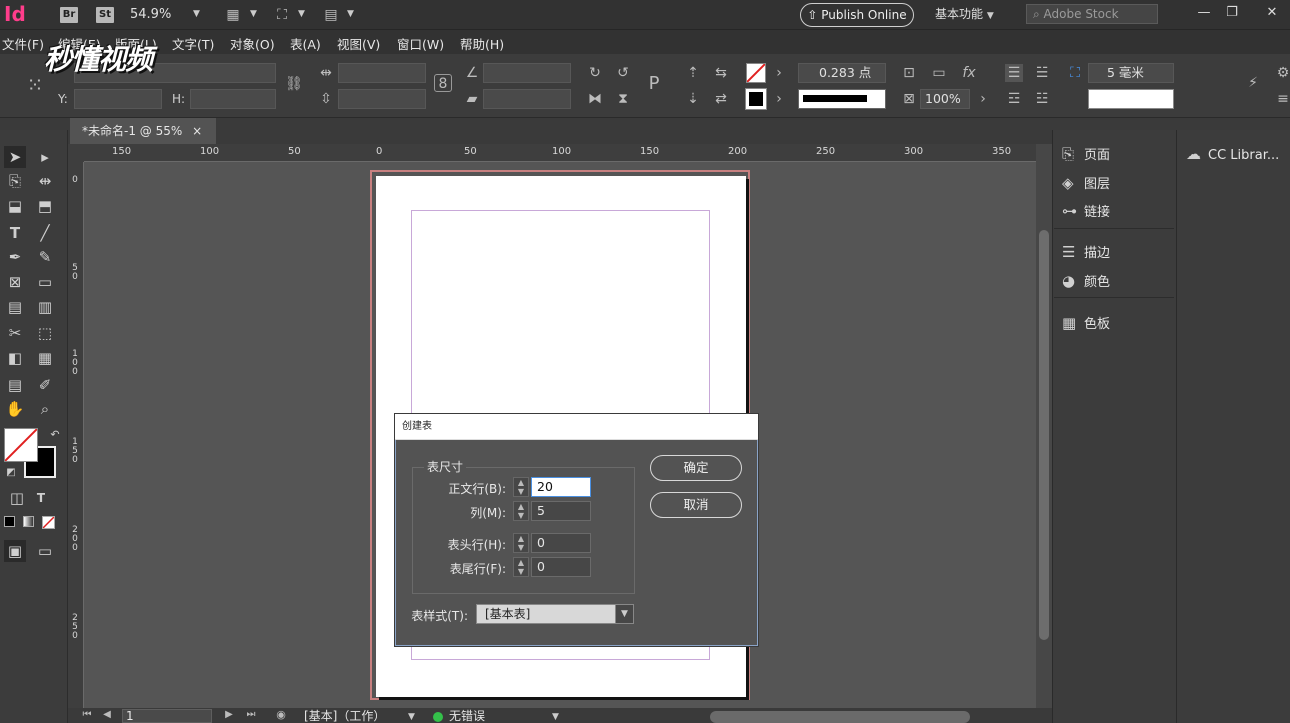  I want to click on align-center-icon: ☱, so click(1042, 73).